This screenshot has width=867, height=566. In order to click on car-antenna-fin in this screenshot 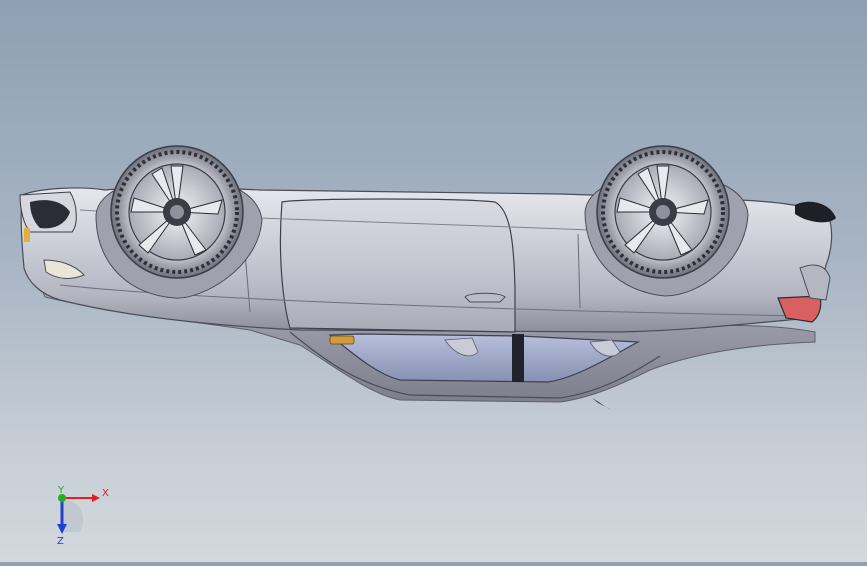, I will do `click(602, 404)`.